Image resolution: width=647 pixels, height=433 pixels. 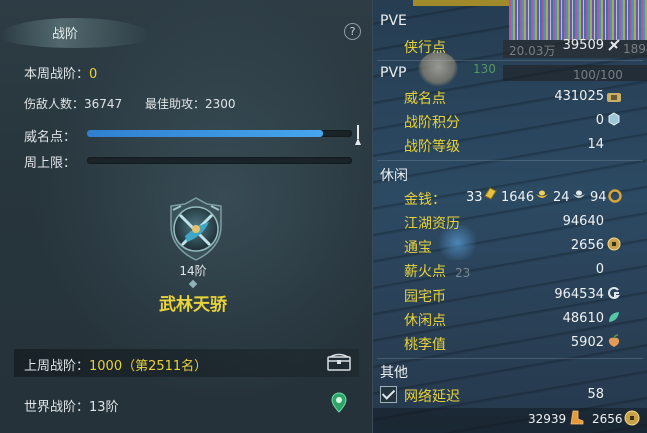 I want to click on latency-value: 58, so click(x=595, y=394).